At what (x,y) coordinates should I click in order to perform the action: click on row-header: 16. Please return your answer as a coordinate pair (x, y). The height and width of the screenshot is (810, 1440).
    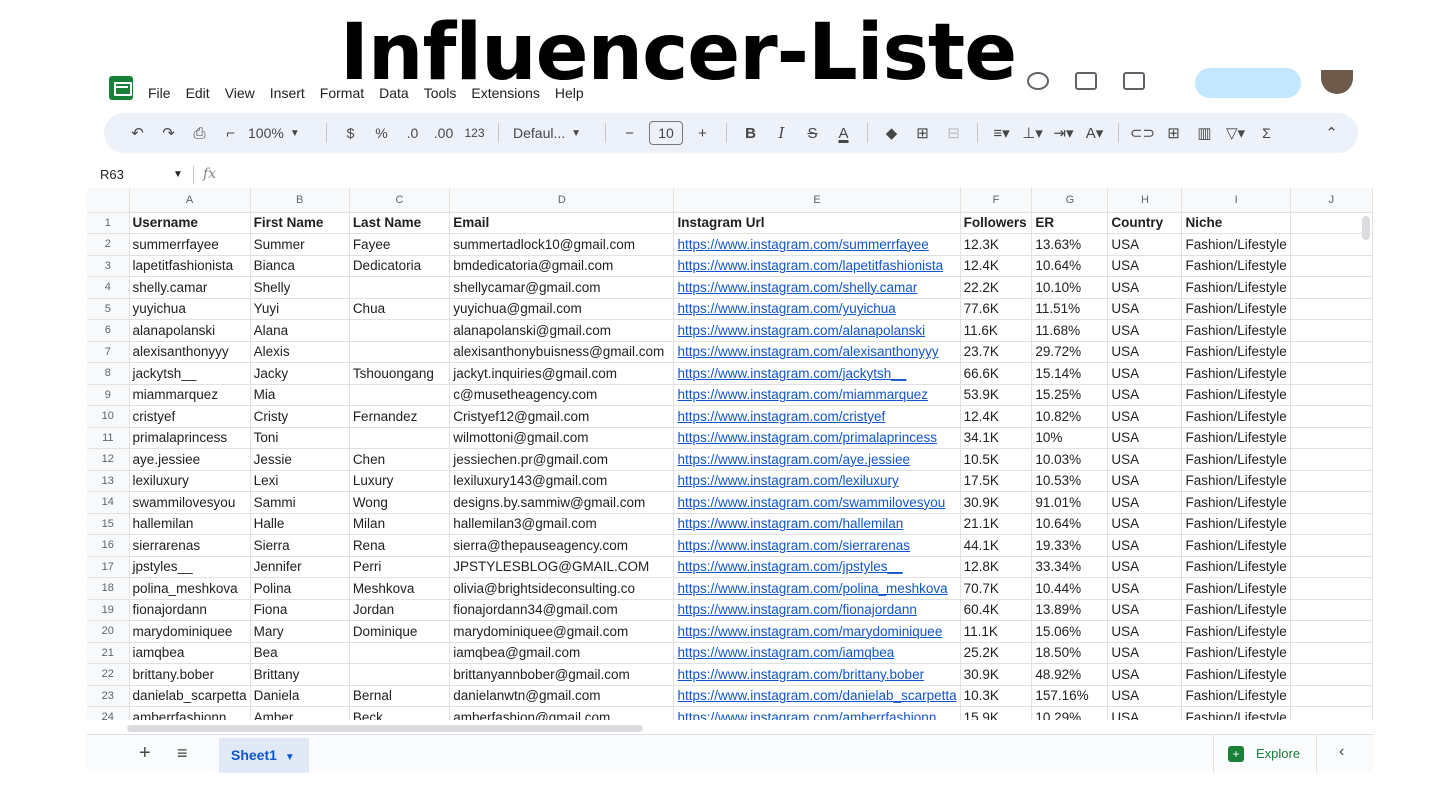
    Looking at the image, I should click on (108, 545).